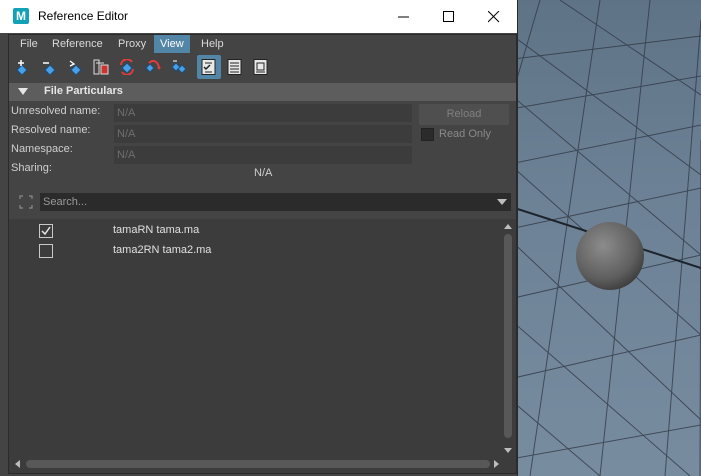 The height and width of the screenshot is (476, 701). I want to click on resolved-name-field: N/A, so click(263, 134).